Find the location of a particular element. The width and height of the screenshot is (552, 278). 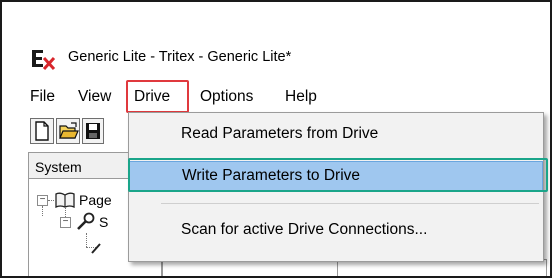

menu-options: Options is located at coordinates (226, 97).